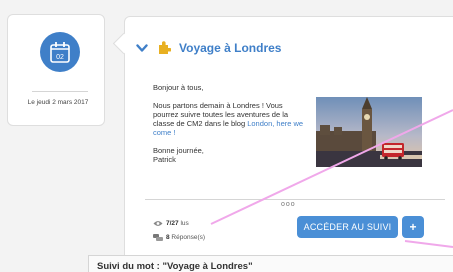 Image resolution: width=453 pixels, height=272 pixels. What do you see at coordinates (158, 223) in the screenshot?
I see `eye-icon` at bounding box center [158, 223].